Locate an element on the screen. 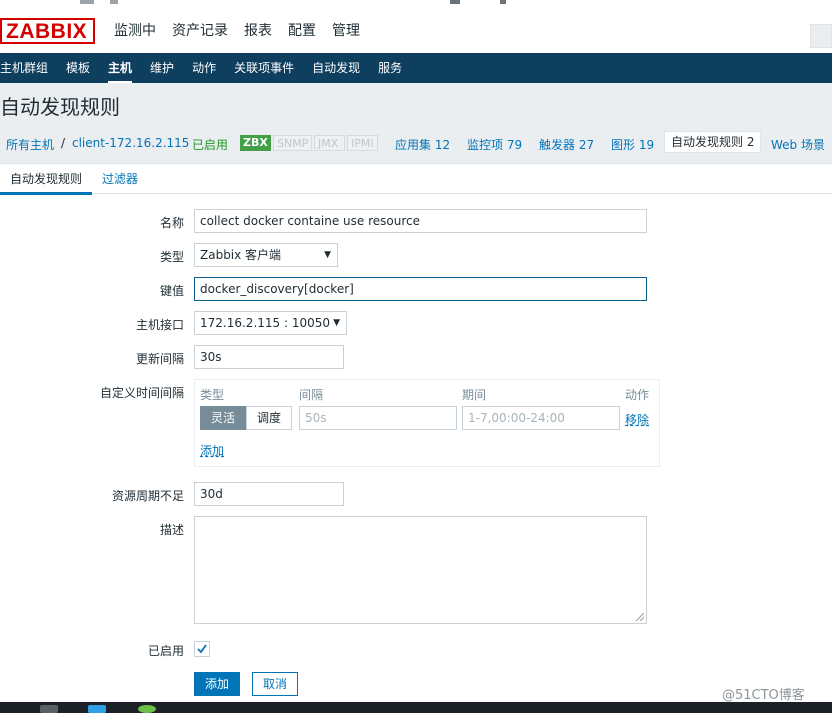 Image resolution: width=832 pixels, height=713 pixels. col-interval-header: 间隔 is located at coordinates (311, 395).